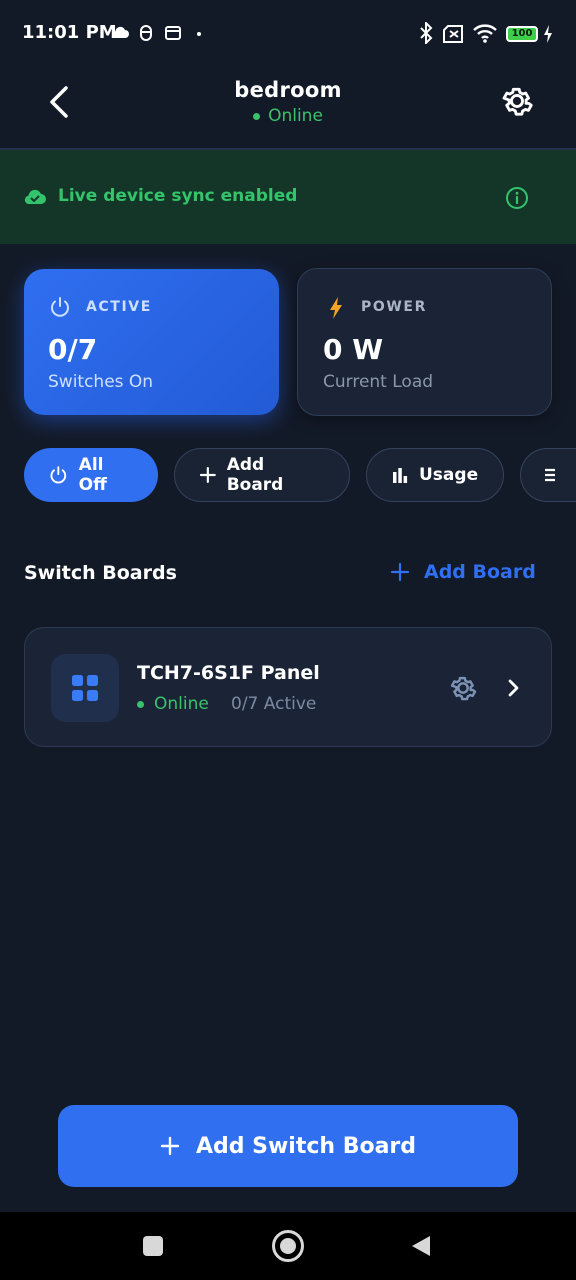 Image resolution: width=576 pixels, height=1280 pixels. I want to click on active-sub: Switches On, so click(101, 382).